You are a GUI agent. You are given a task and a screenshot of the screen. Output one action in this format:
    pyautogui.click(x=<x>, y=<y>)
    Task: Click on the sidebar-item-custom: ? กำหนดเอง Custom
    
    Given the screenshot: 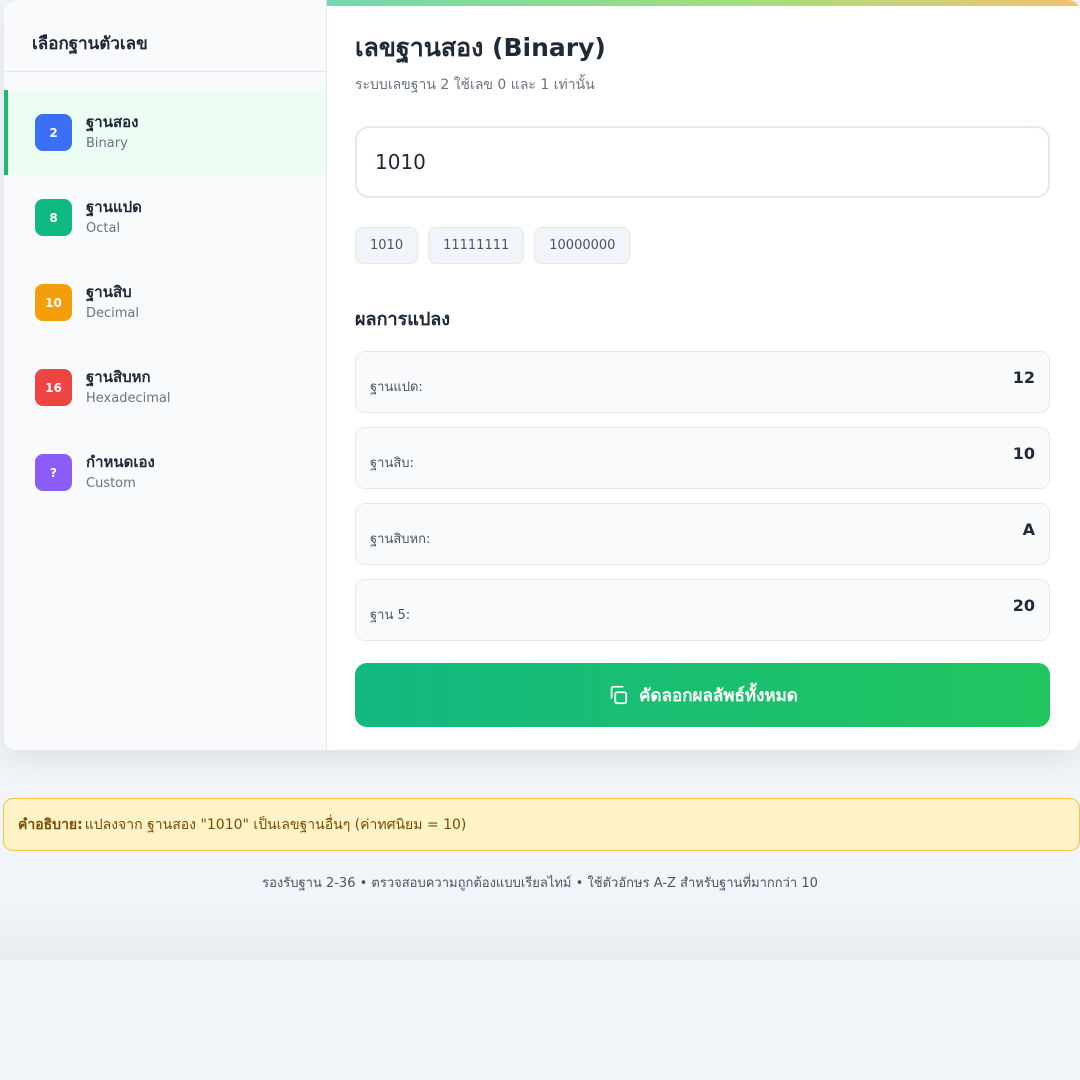 What is the action you would take?
    pyautogui.click(x=165, y=472)
    